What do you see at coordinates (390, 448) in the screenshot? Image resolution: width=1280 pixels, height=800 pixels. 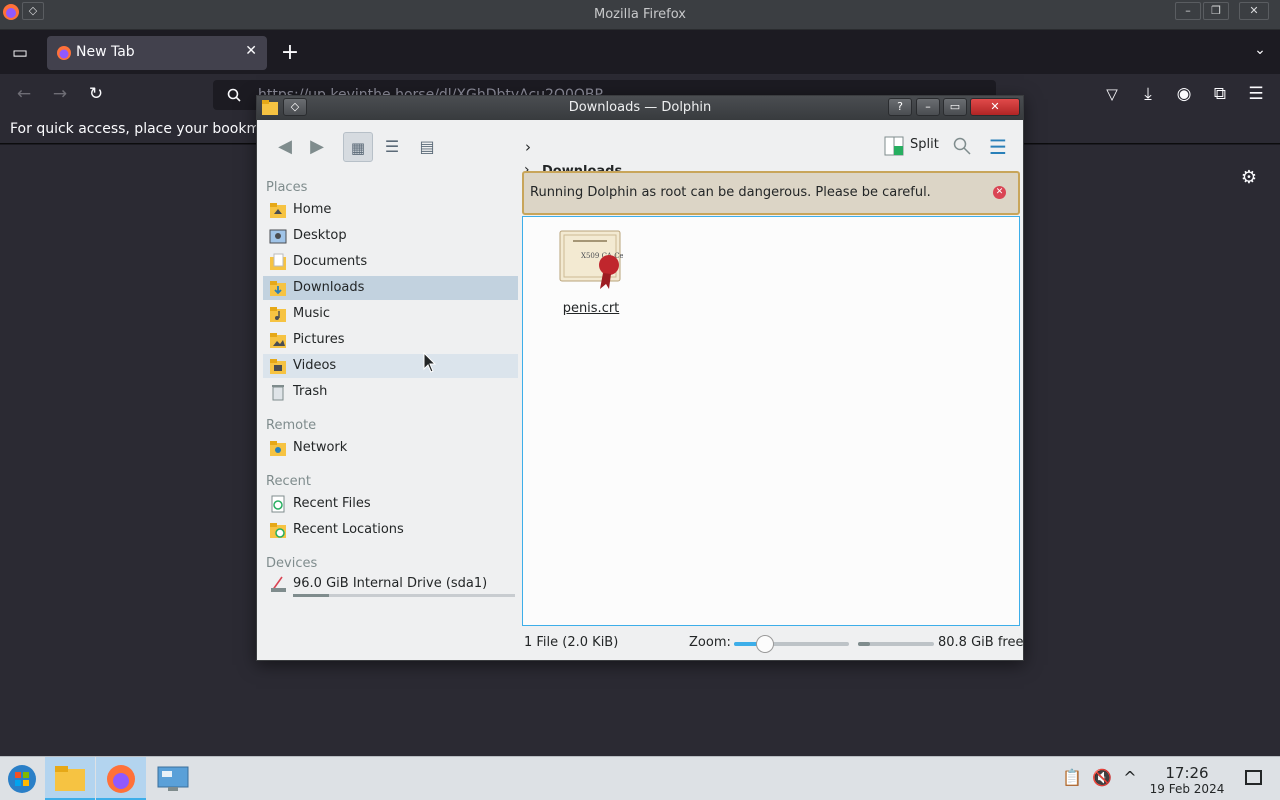 I see `sidebar-item-network: Network` at bounding box center [390, 448].